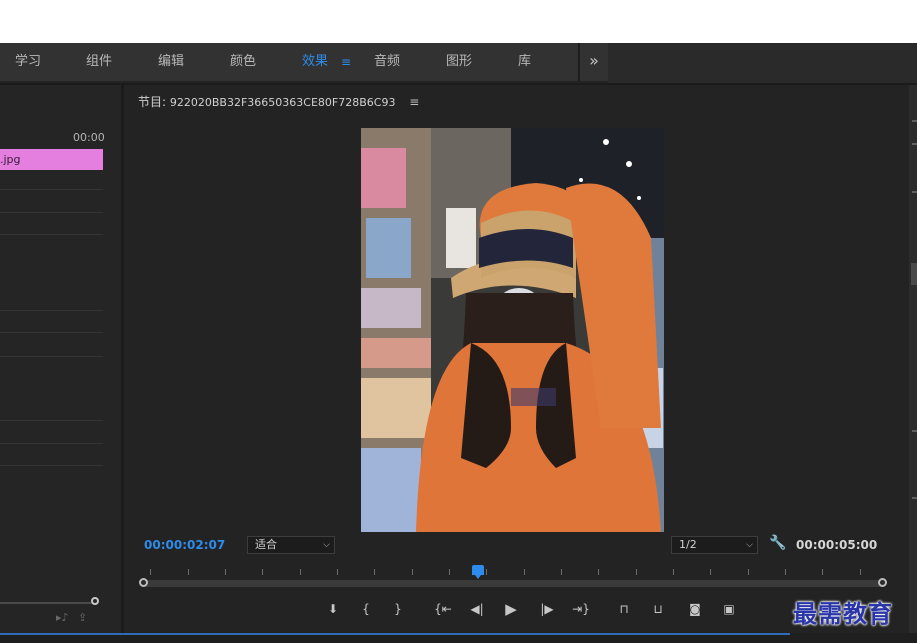  I want to click on clip-label: 3.jpg, so click(10, 159).